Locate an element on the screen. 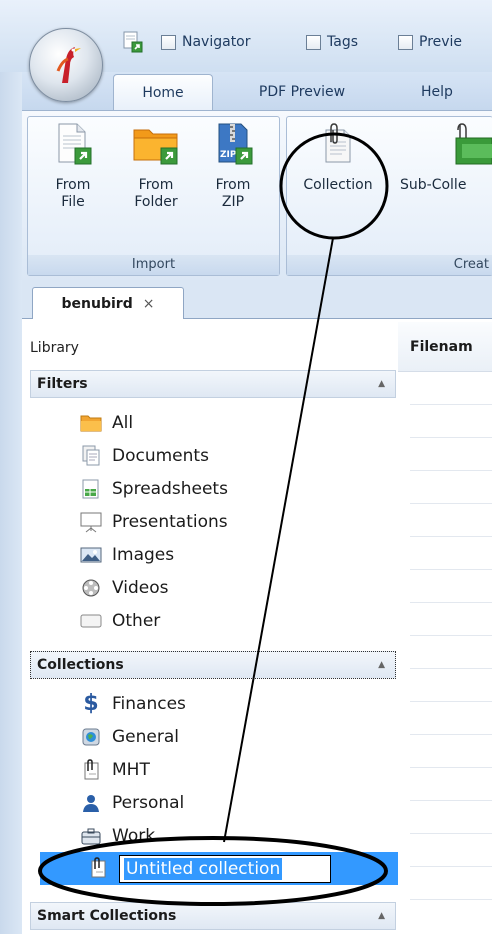  collapse-filters-icon: ▲ is located at coordinates (381, 384).